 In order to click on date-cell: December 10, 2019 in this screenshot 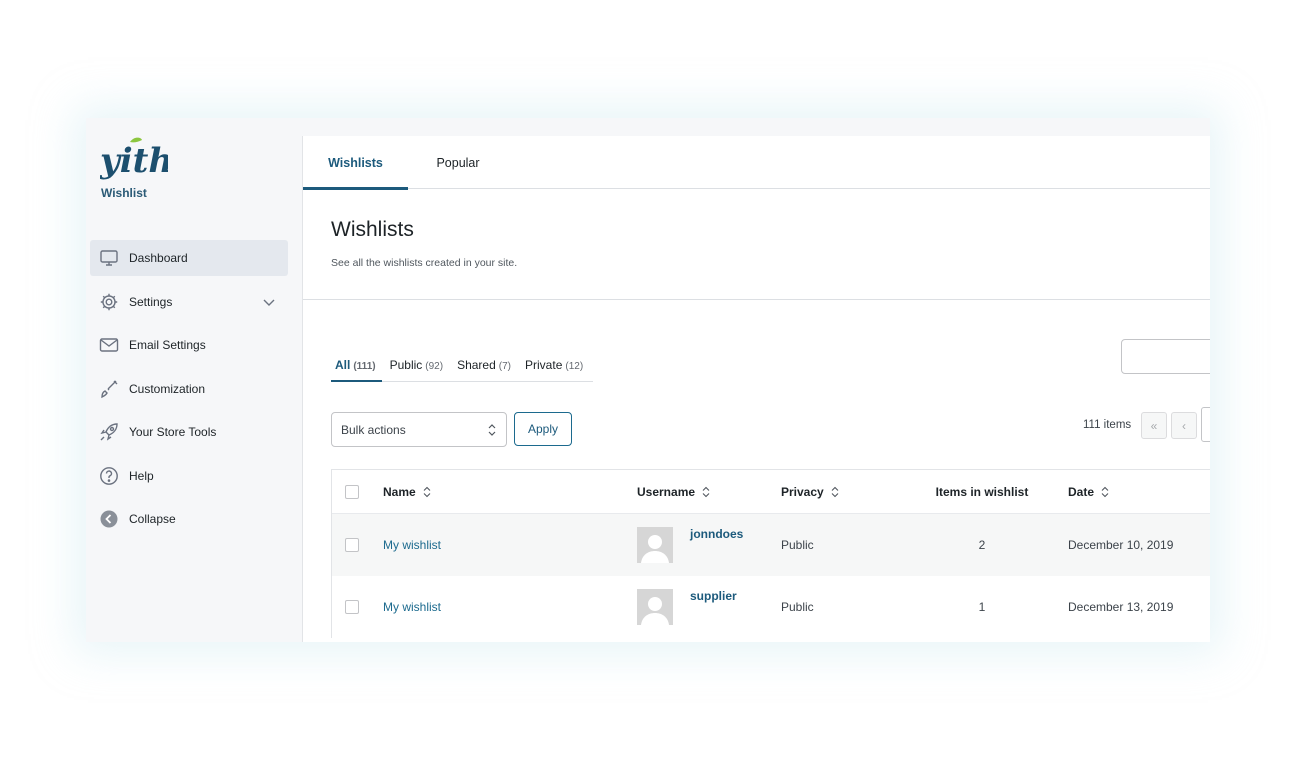, I will do `click(1121, 545)`.